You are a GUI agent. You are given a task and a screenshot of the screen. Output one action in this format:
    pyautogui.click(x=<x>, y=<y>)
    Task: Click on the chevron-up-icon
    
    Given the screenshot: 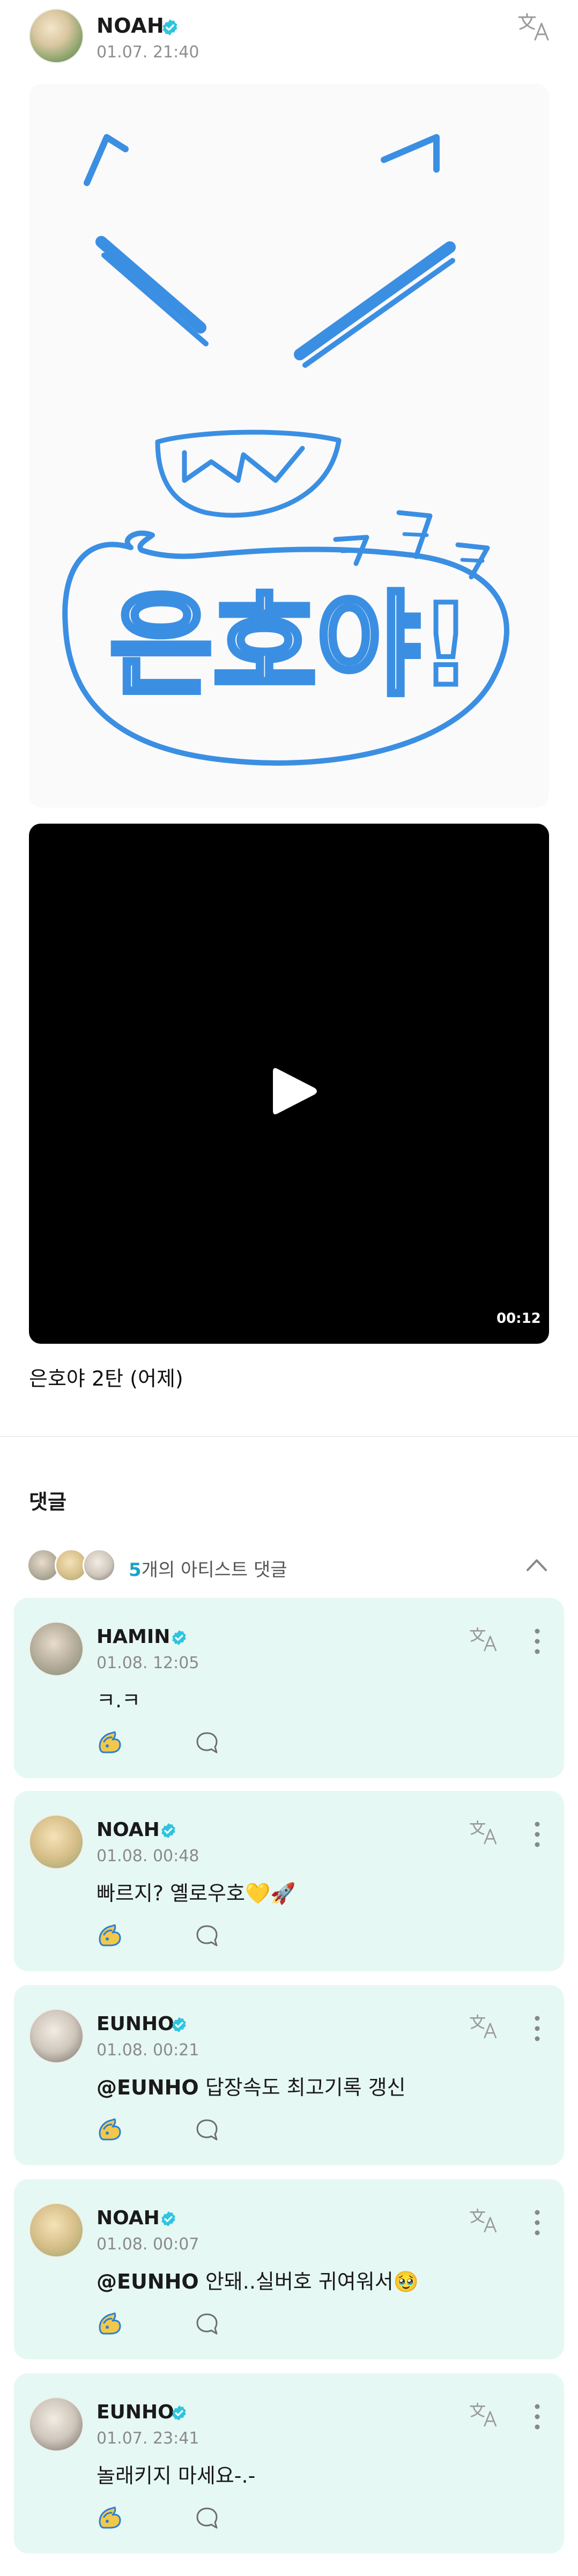 What is the action you would take?
    pyautogui.click(x=536, y=1564)
    